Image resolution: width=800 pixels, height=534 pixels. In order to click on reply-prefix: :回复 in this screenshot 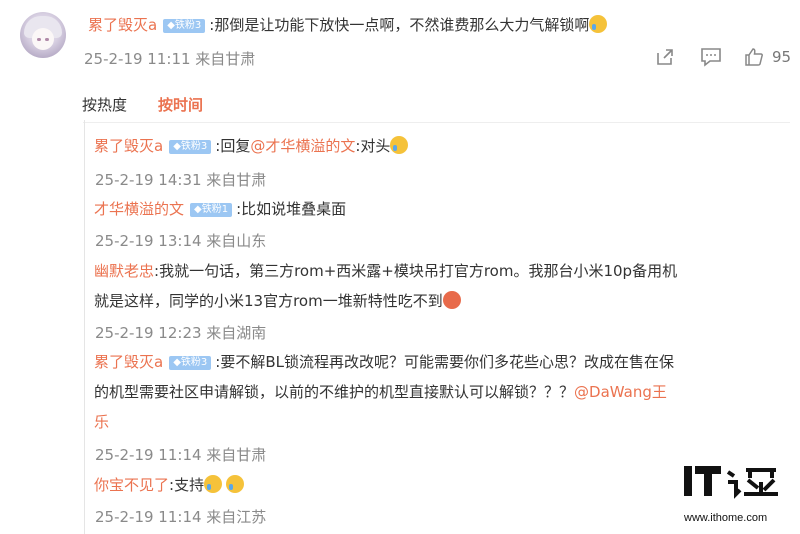, I will do `click(233, 146)`.